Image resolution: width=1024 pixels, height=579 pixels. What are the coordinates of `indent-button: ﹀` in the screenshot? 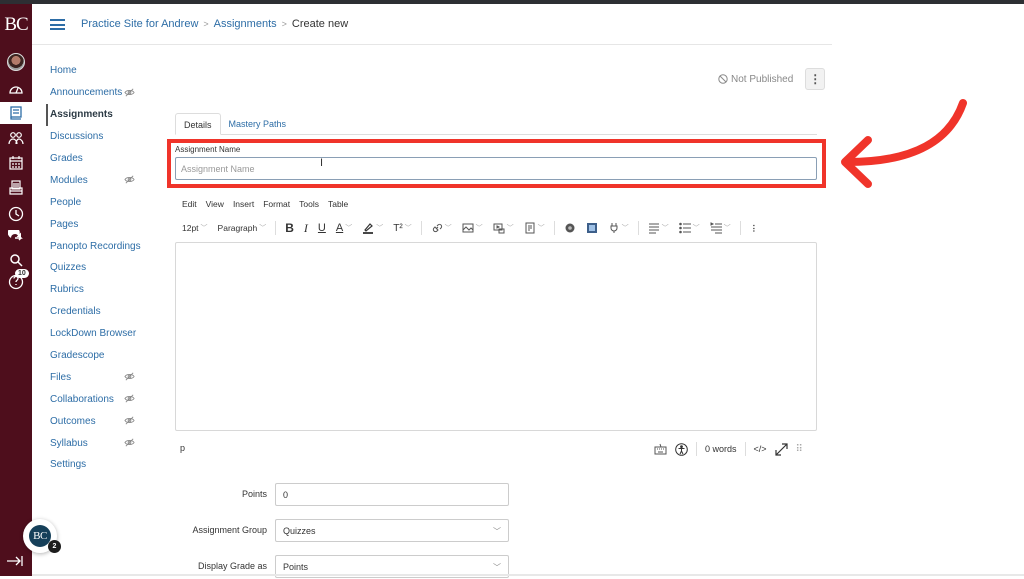 It's located at (720, 228).